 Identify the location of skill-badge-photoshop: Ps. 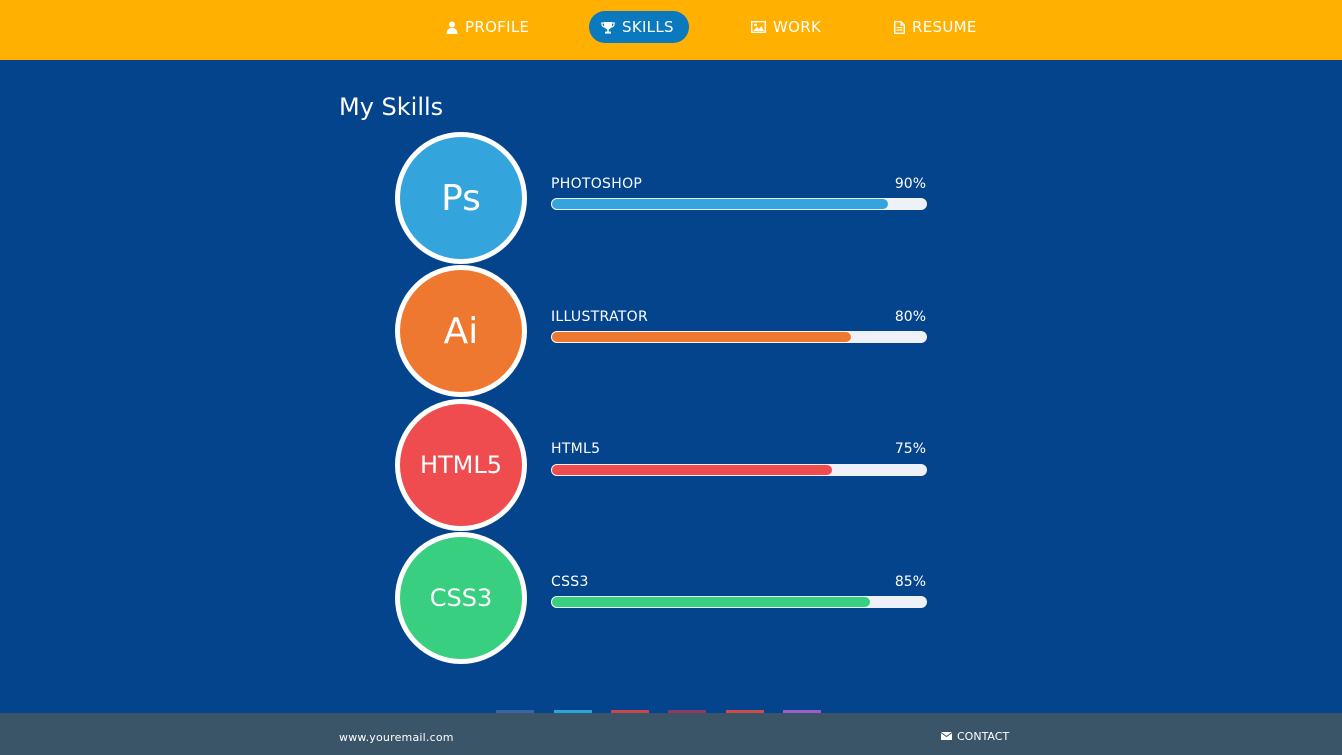
(461, 198).